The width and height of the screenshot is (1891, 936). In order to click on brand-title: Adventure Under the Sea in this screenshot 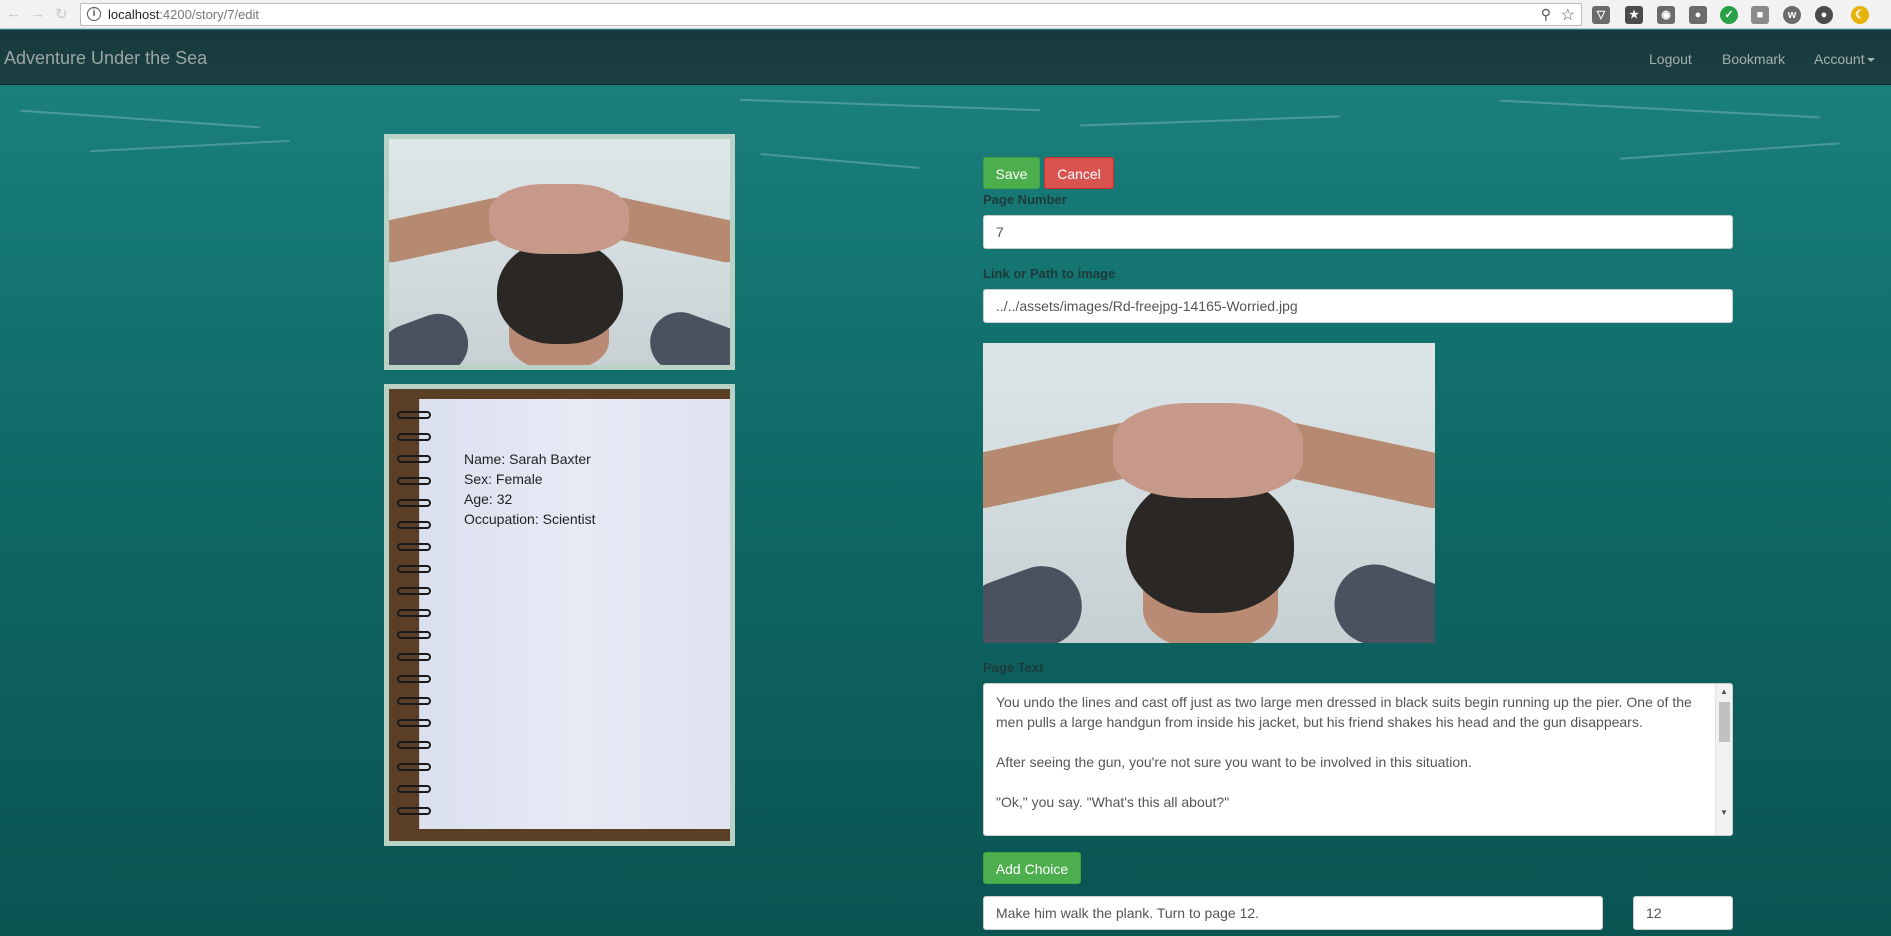, I will do `click(105, 58)`.